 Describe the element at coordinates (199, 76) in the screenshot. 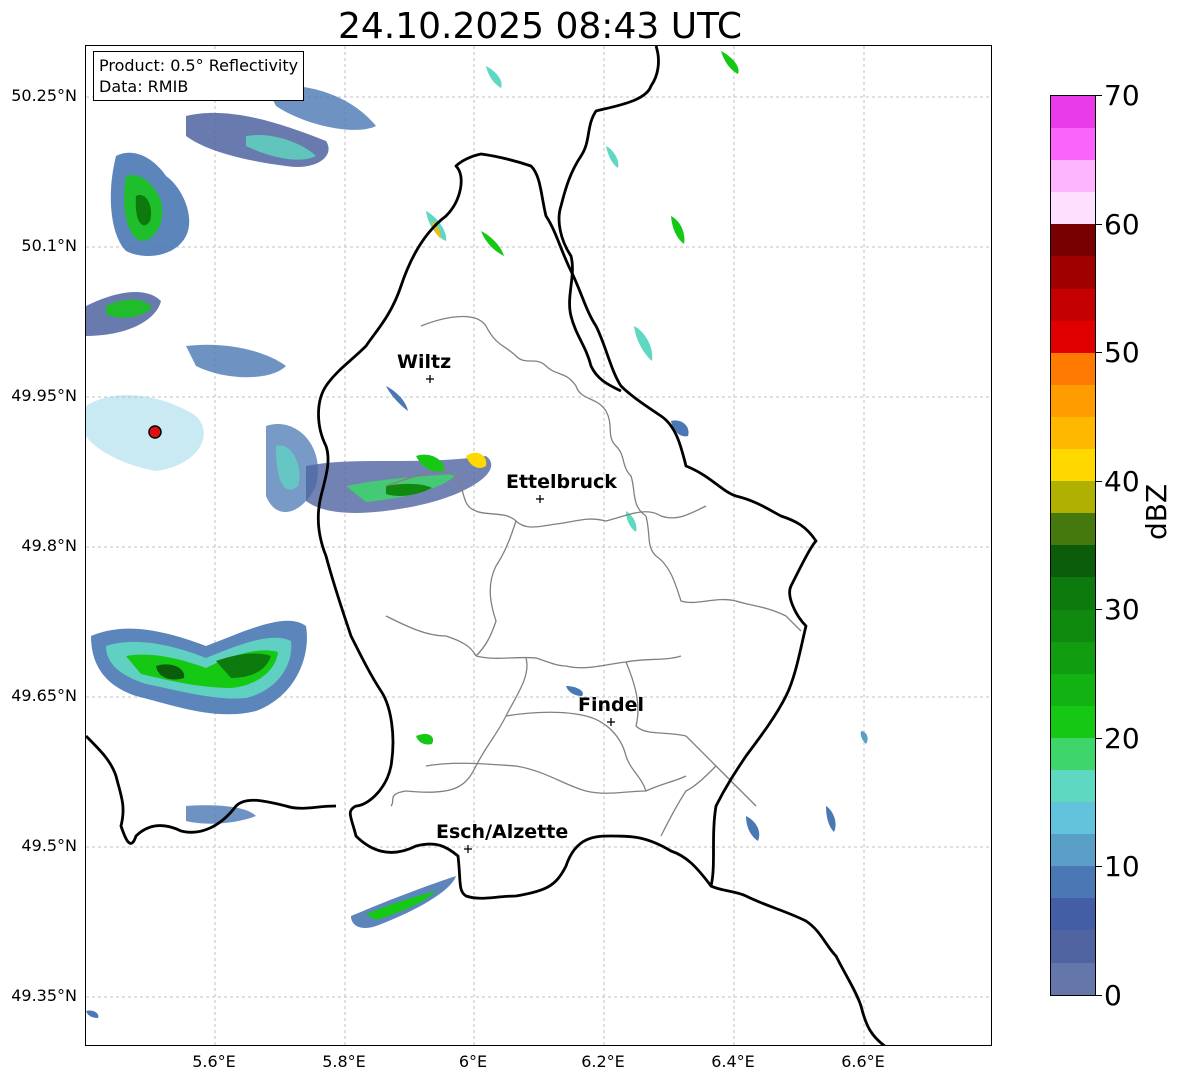

I see `product-info-box: Product: 0.5° Reflectivity Data: RMIB` at that location.